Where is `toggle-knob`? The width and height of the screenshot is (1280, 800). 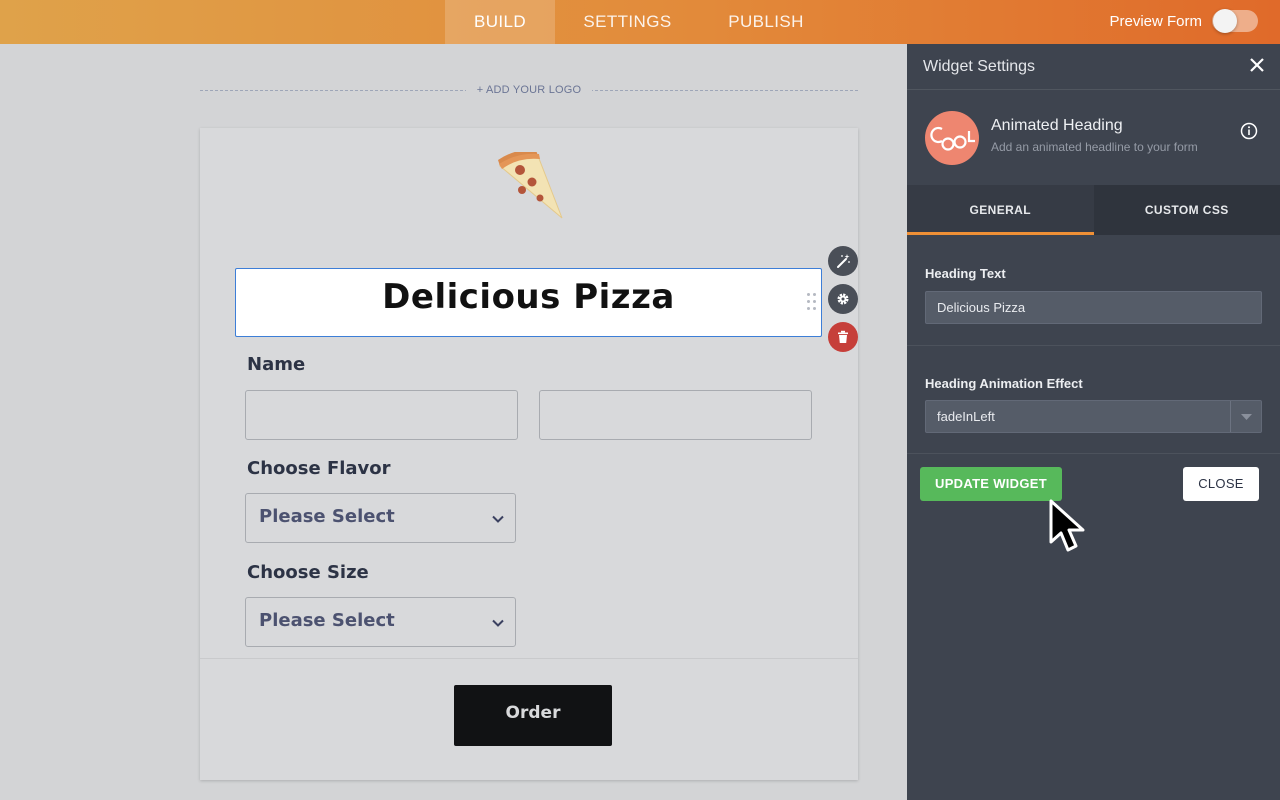
toggle-knob is located at coordinates (1225, 21).